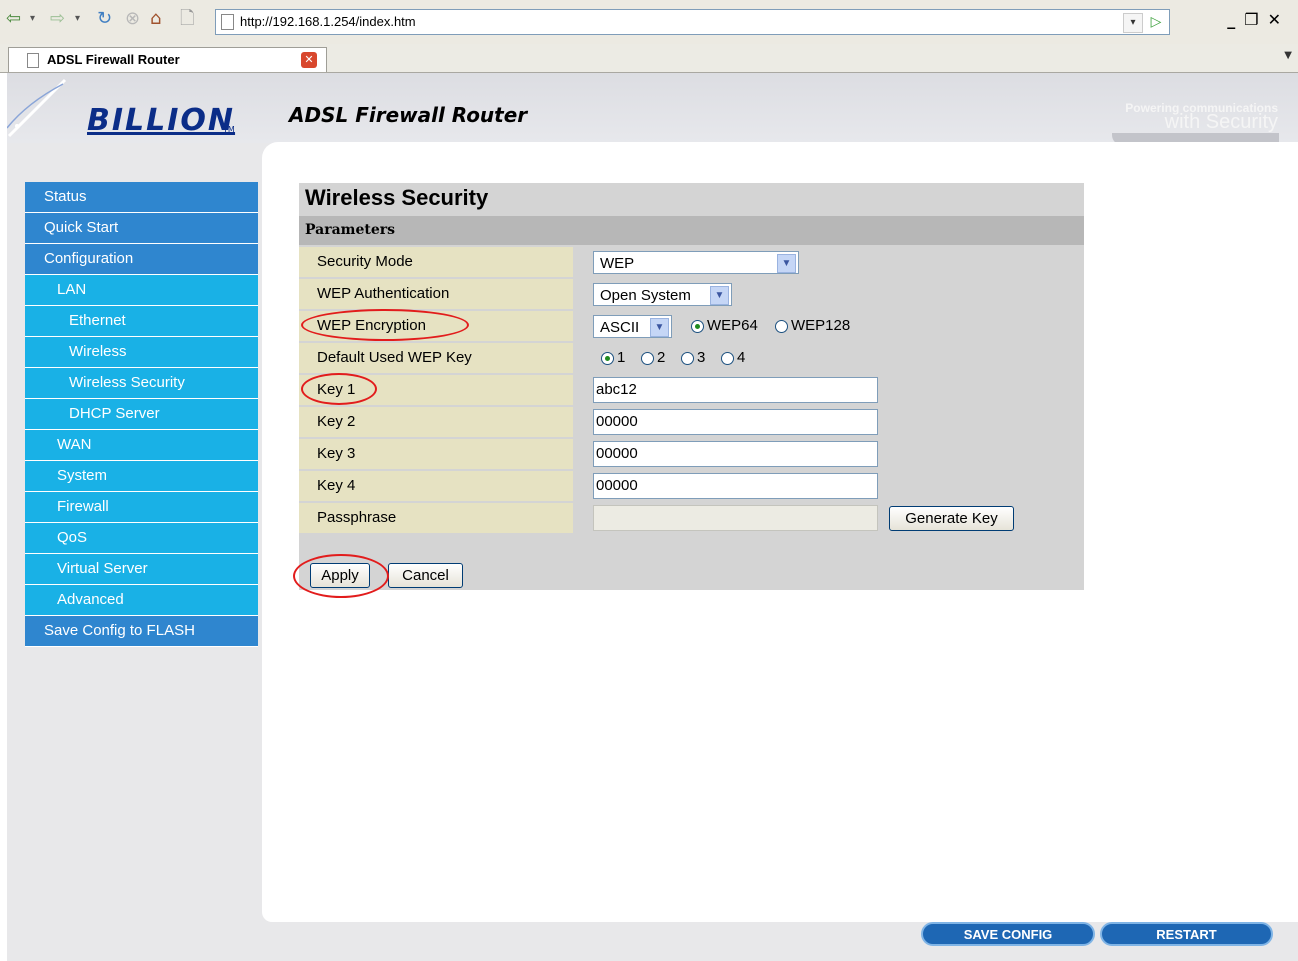 This screenshot has height=961, width=1298. What do you see at coordinates (691, 230) in the screenshot?
I see `parameters-header: Parameters` at bounding box center [691, 230].